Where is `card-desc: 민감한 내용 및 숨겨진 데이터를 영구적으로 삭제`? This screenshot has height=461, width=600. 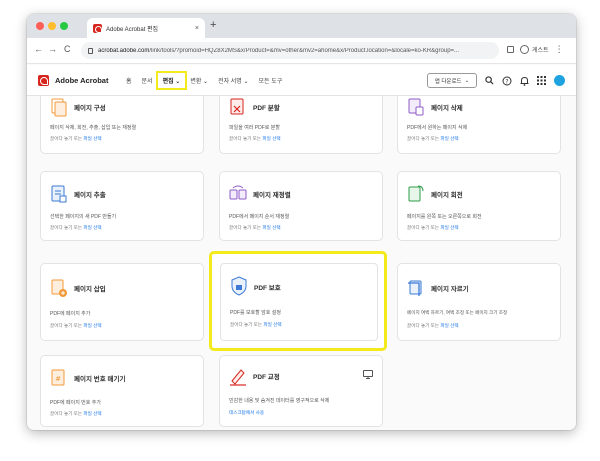 card-desc: 민감한 내용 및 숨겨진 데이터를 영구적으로 삭제 is located at coordinates (279, 401).